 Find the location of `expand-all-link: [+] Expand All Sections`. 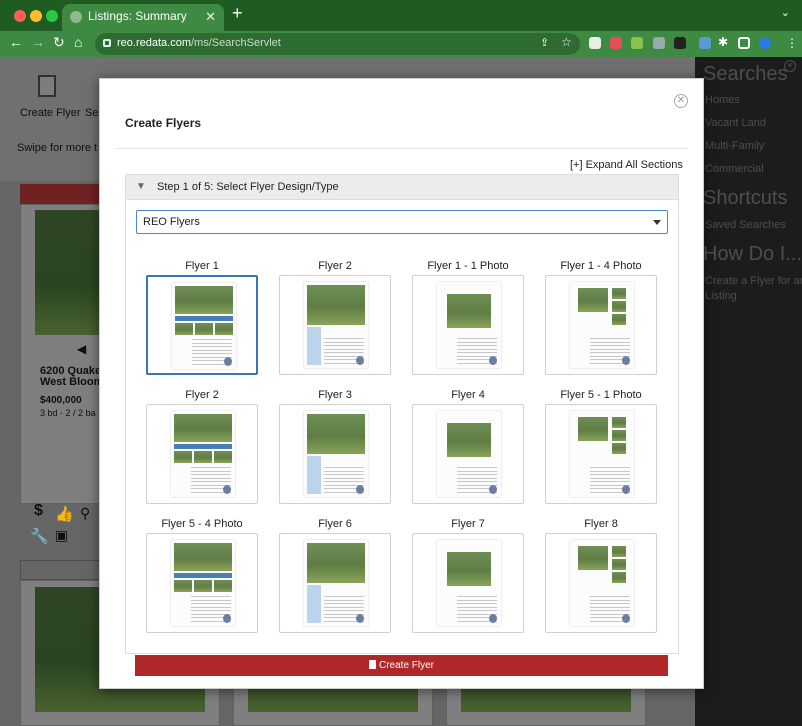

expand-all-link: [+] Expand All Sections is located at coordinates (626, 165).